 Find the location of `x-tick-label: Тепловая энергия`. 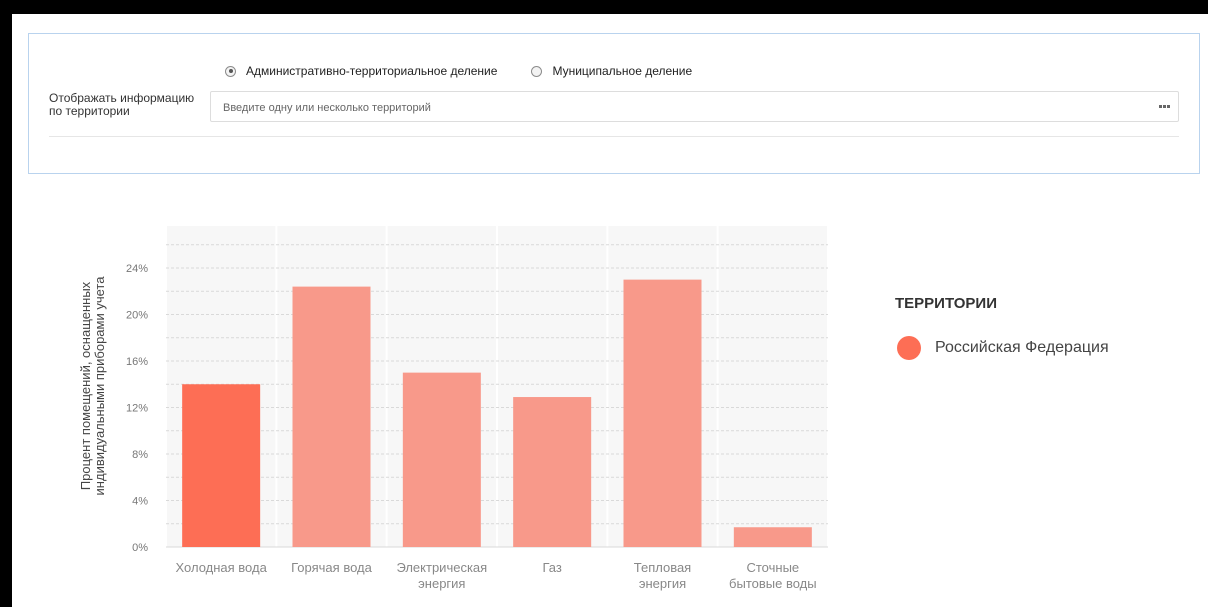

x-tick-label: Тепловая энергия is located at coordinates (662, 575).